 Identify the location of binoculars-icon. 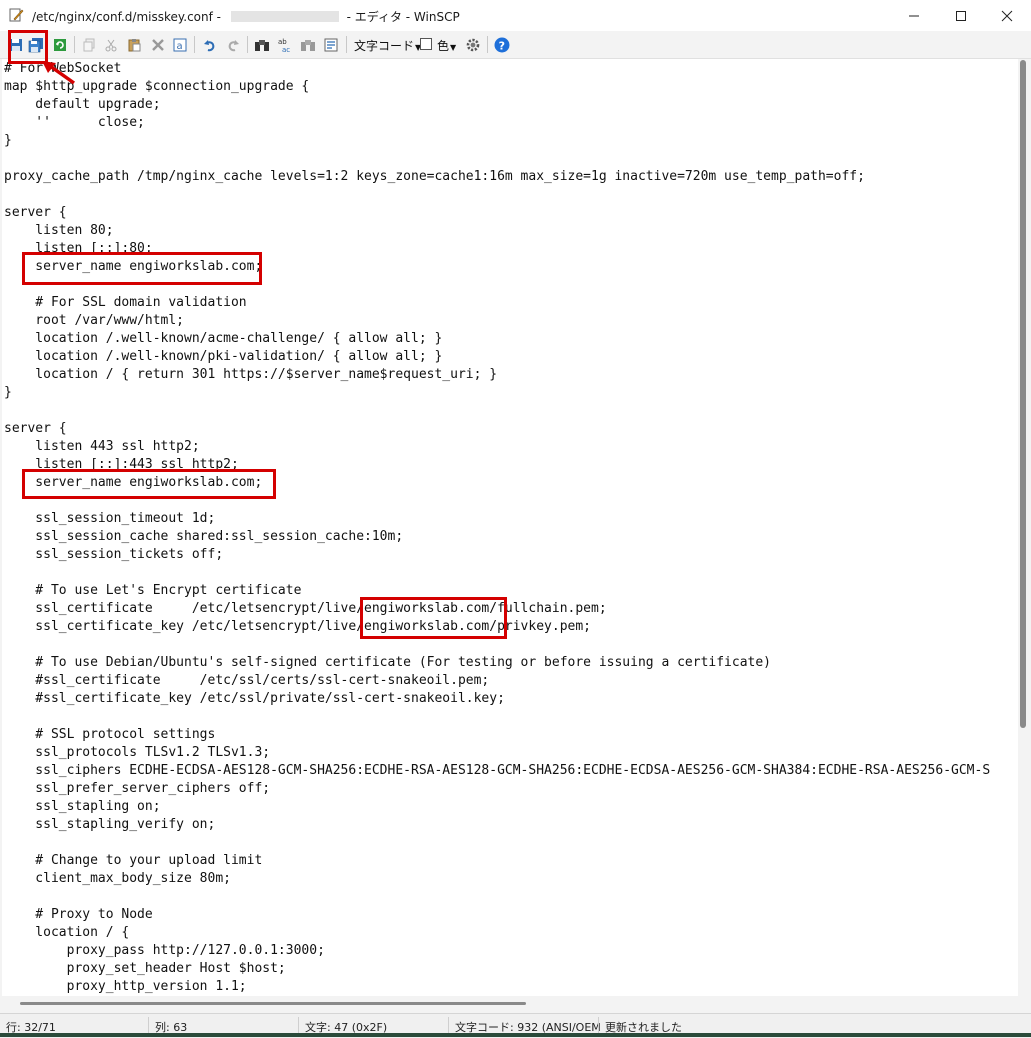
(261, 45).